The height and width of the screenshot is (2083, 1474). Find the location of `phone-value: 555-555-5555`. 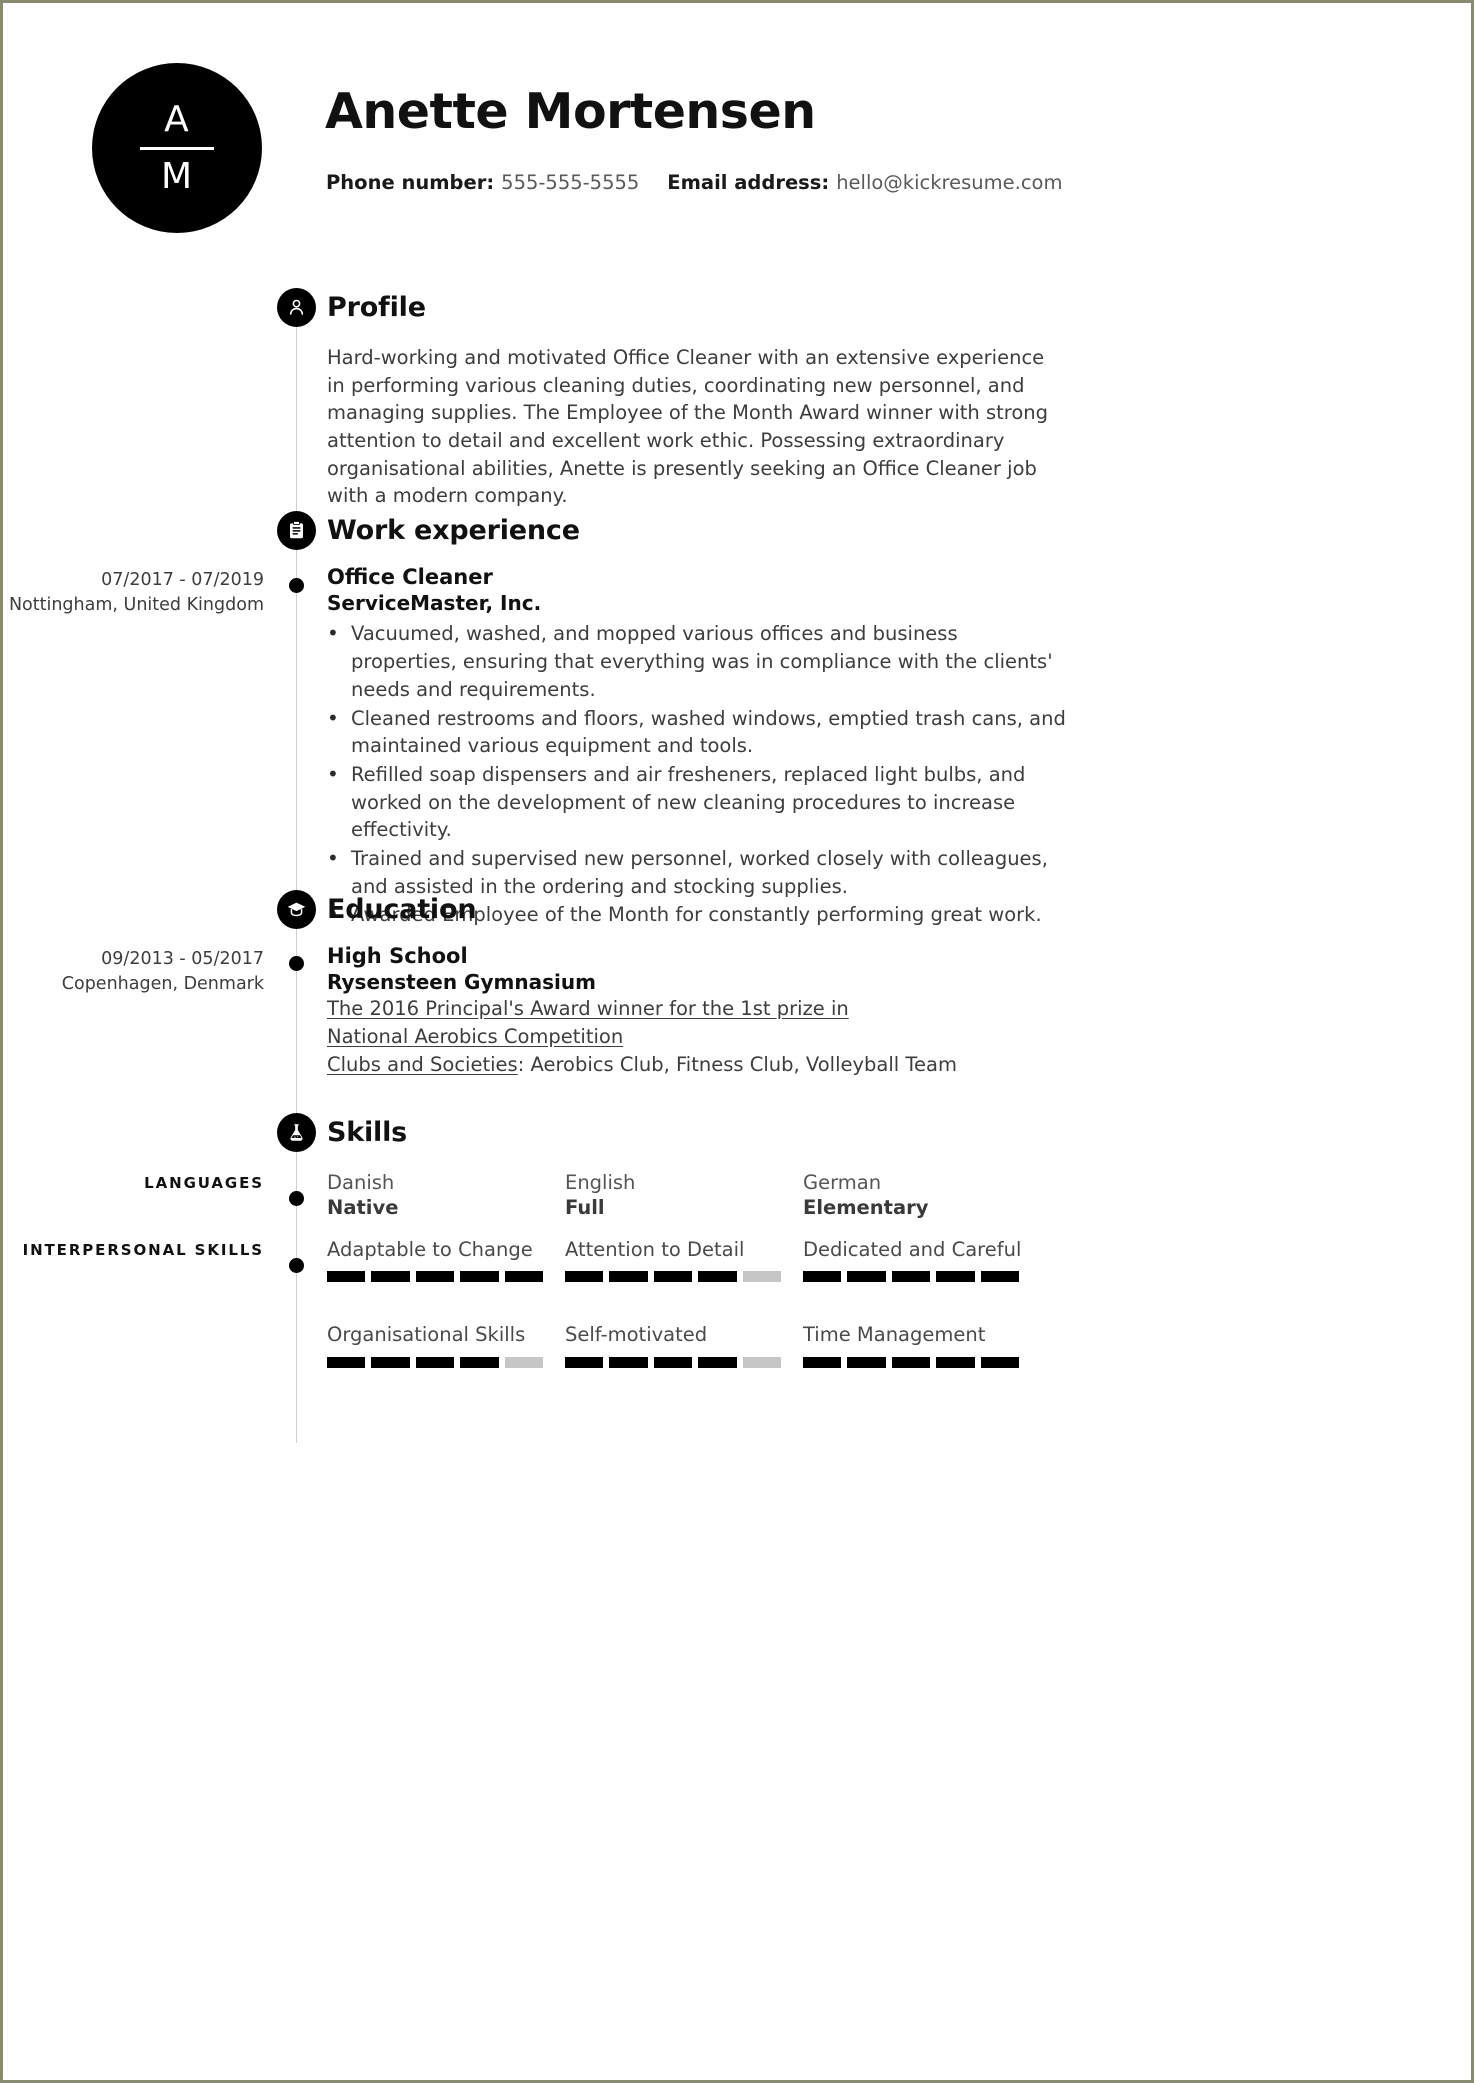

phone-value: 555-555-5555 is located at coordinates (570, 182).